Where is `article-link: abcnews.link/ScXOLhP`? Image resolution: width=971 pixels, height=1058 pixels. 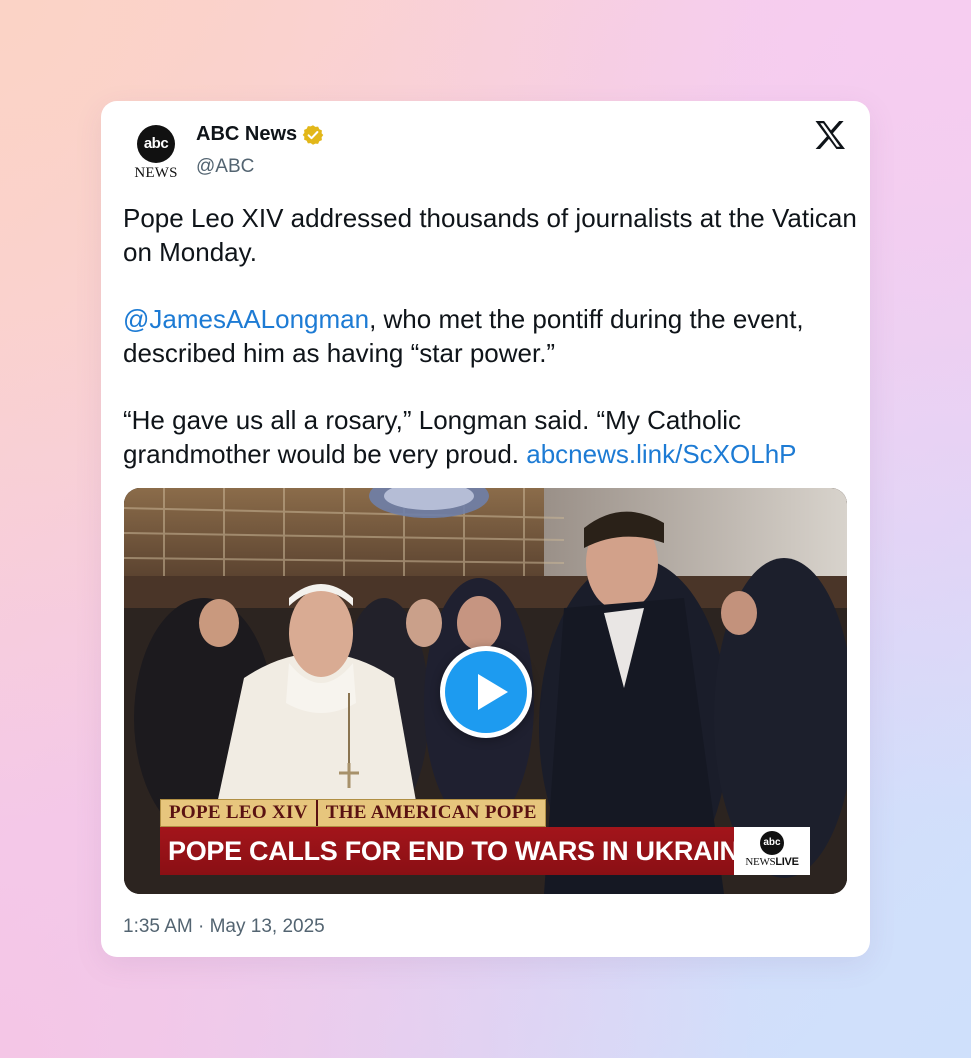
article-link: abcnews.link/ScXOLhP is located at coordinates (661, 454).